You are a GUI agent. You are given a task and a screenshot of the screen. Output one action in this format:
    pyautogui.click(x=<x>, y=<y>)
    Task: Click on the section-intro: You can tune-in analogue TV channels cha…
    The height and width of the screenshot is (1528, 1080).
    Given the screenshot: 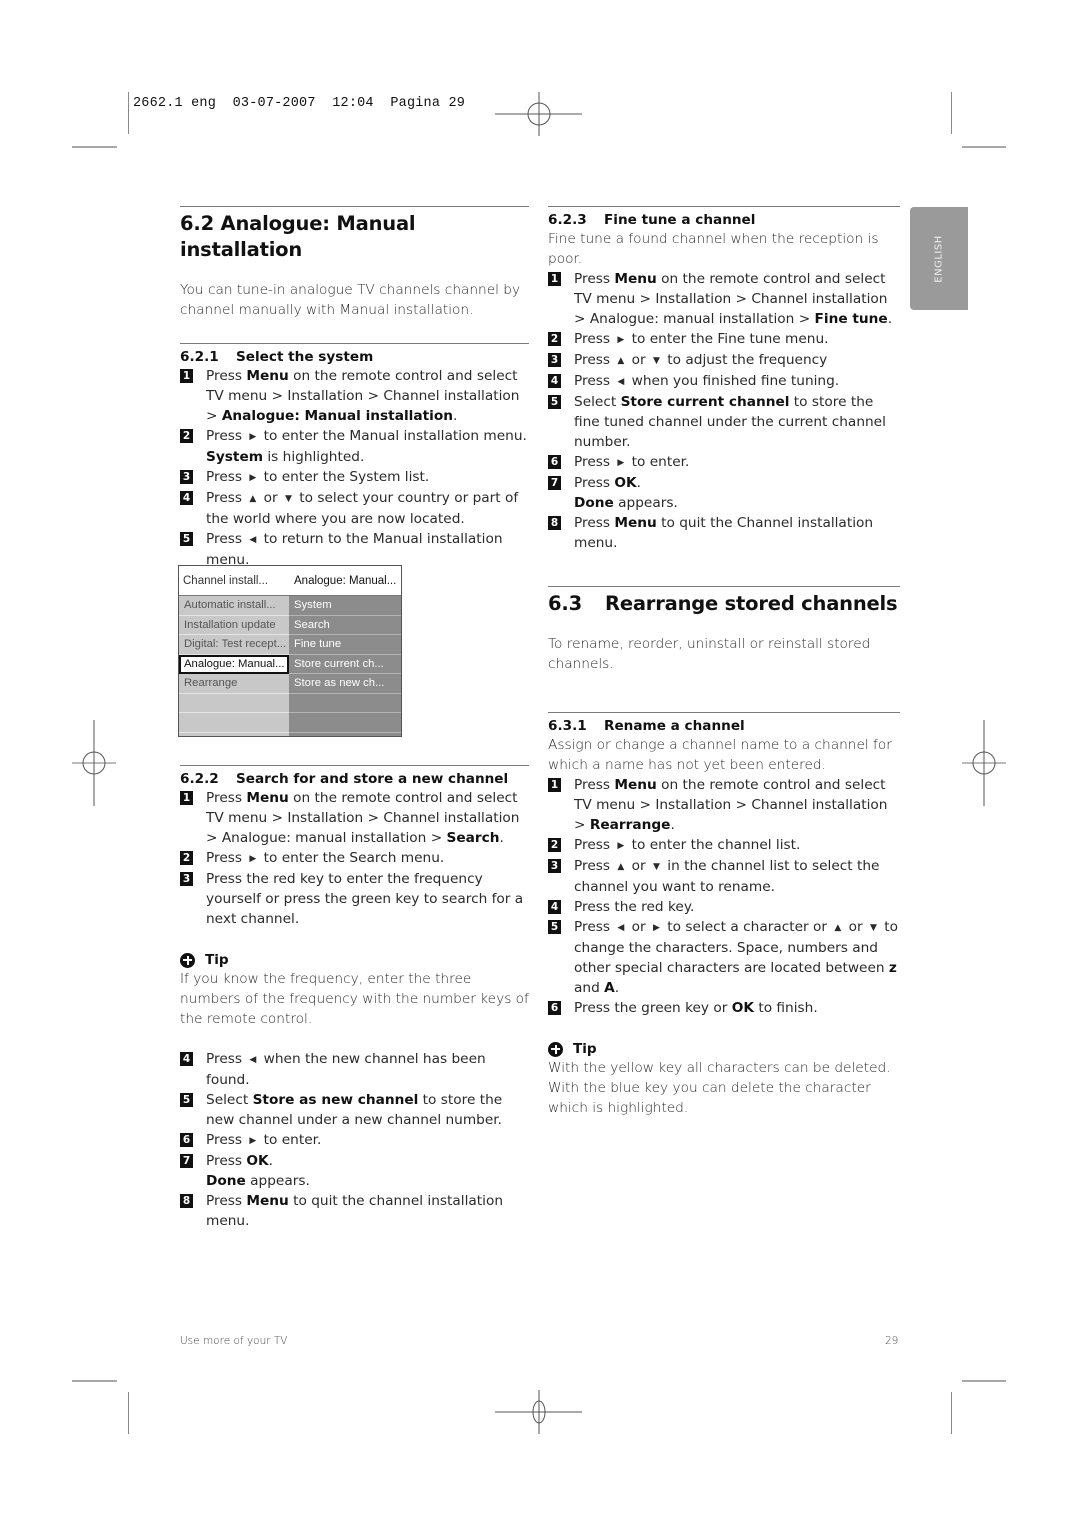 What is the action you would take?
    pyautogui.click(x=350, y=300)
    